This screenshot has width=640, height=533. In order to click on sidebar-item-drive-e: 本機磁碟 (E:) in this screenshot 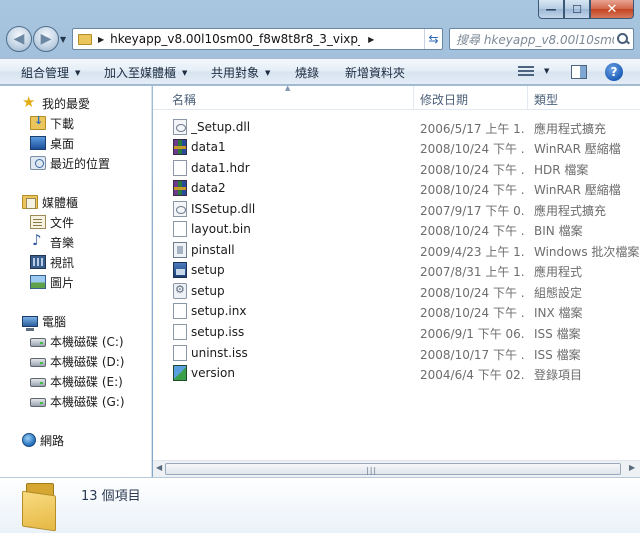, I will do `click(76, 381)`.